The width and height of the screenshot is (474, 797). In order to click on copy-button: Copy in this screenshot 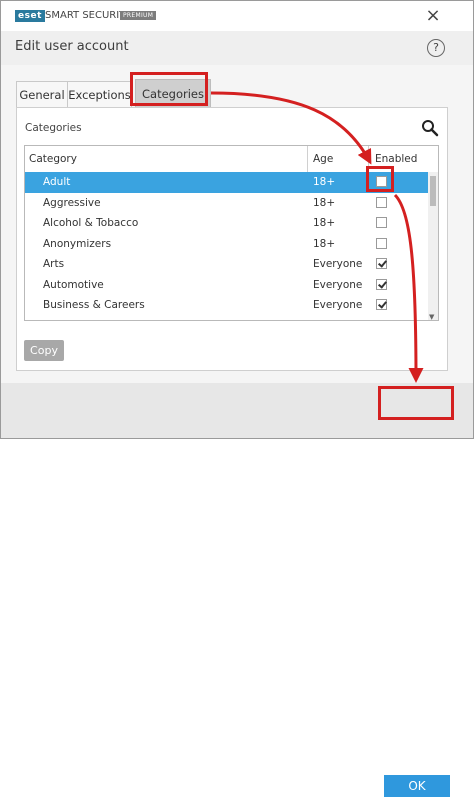, I will do `click(44, 350)`.